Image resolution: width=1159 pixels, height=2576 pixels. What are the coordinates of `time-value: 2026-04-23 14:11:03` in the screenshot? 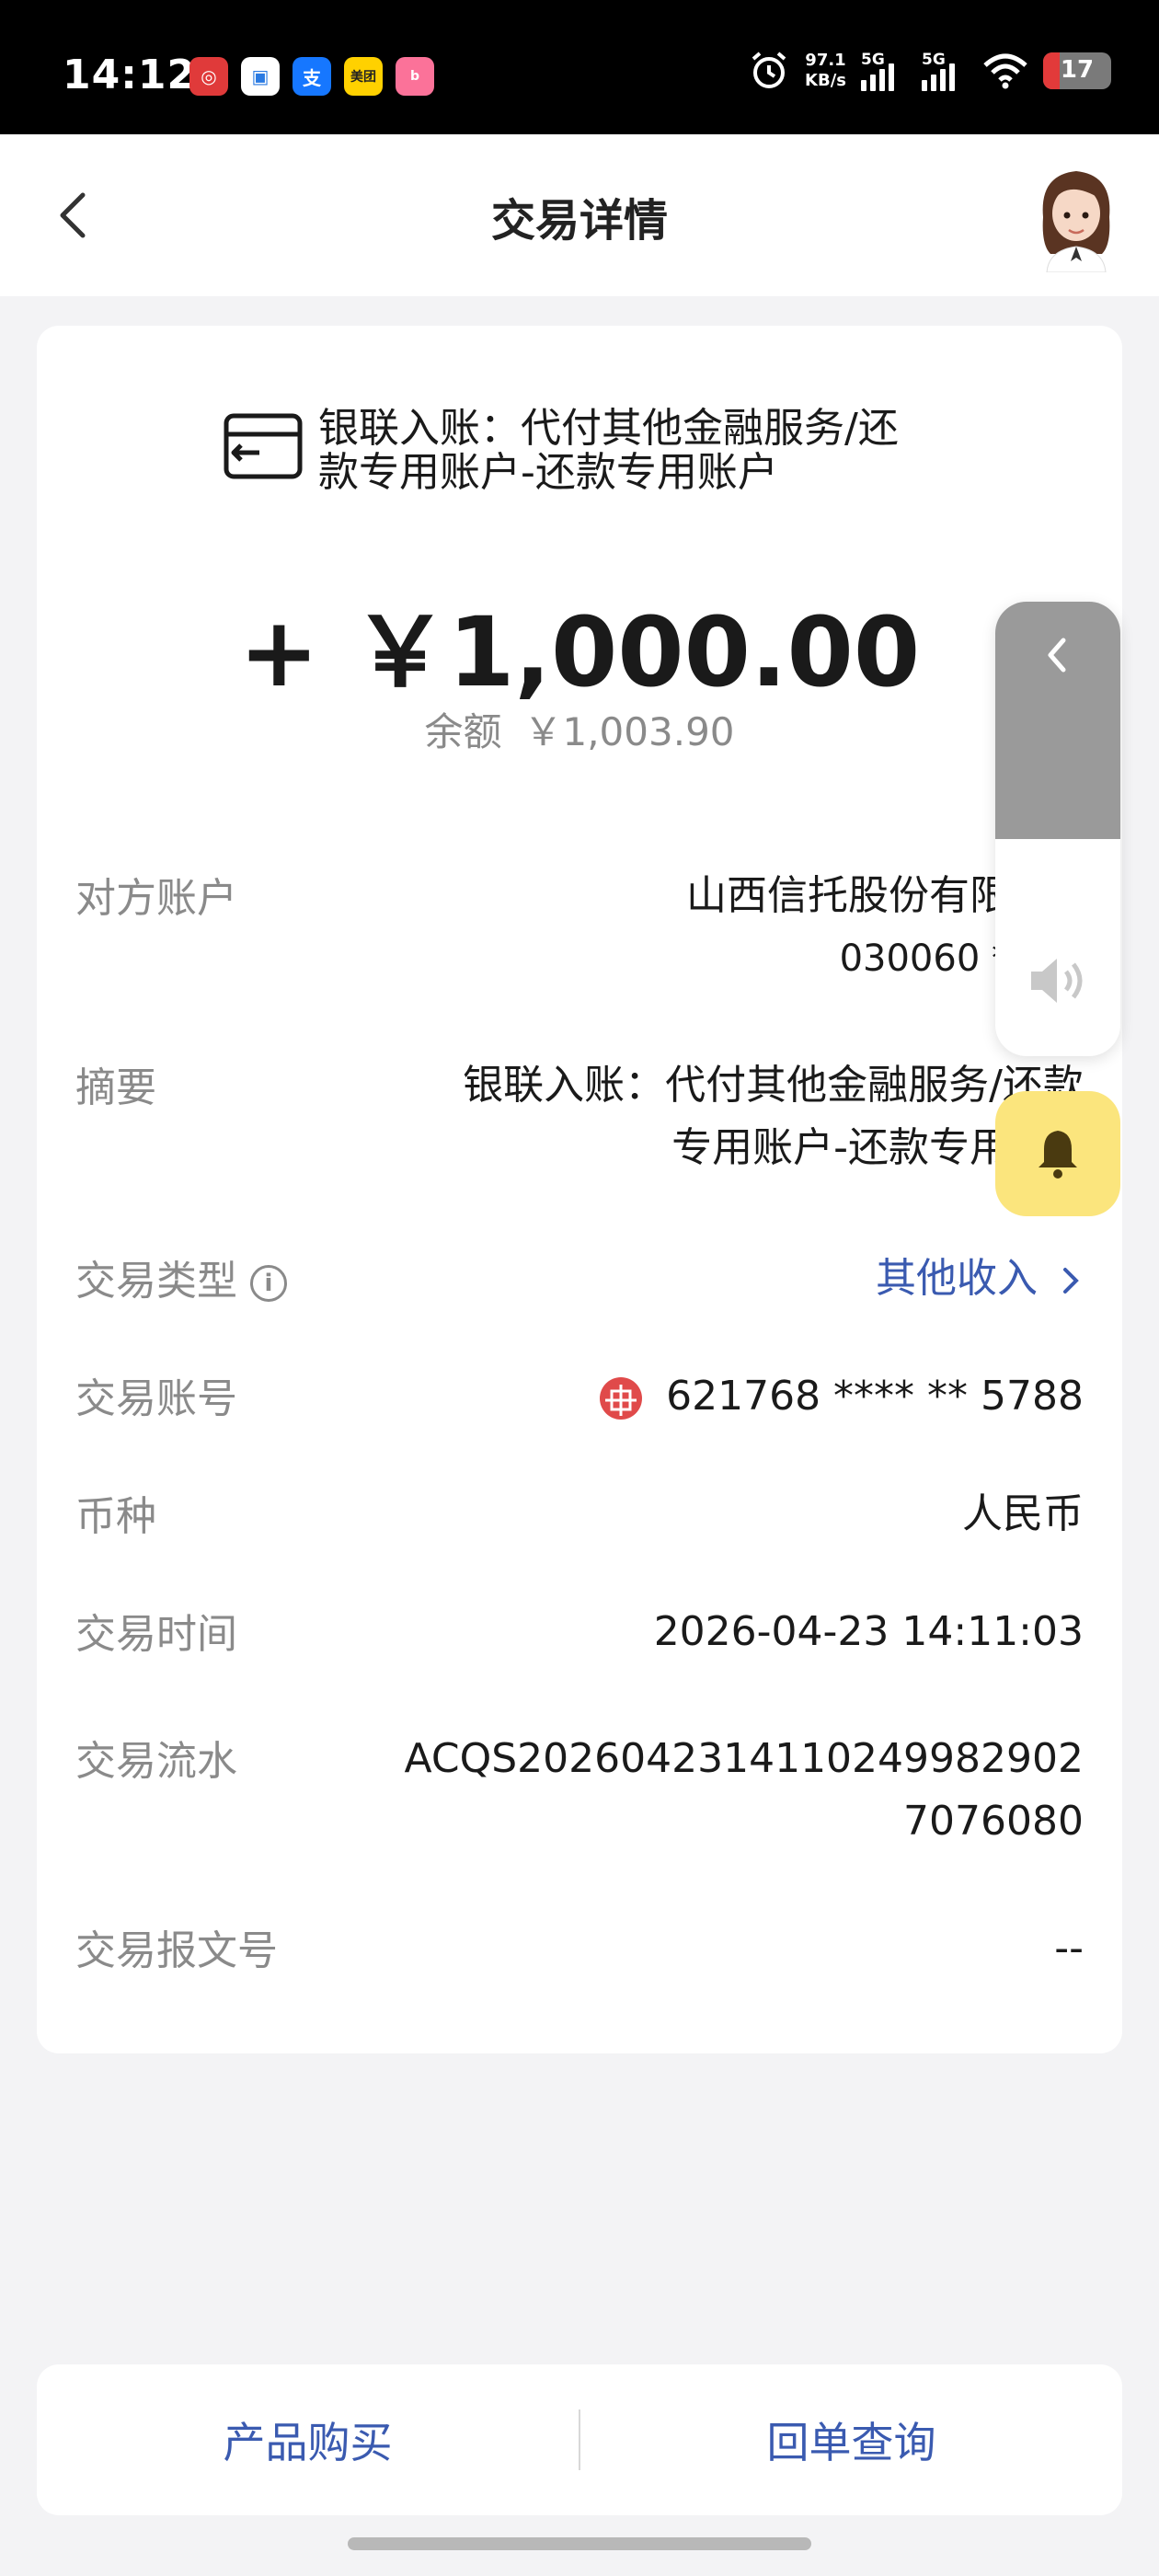 It's located at (868, 1631).